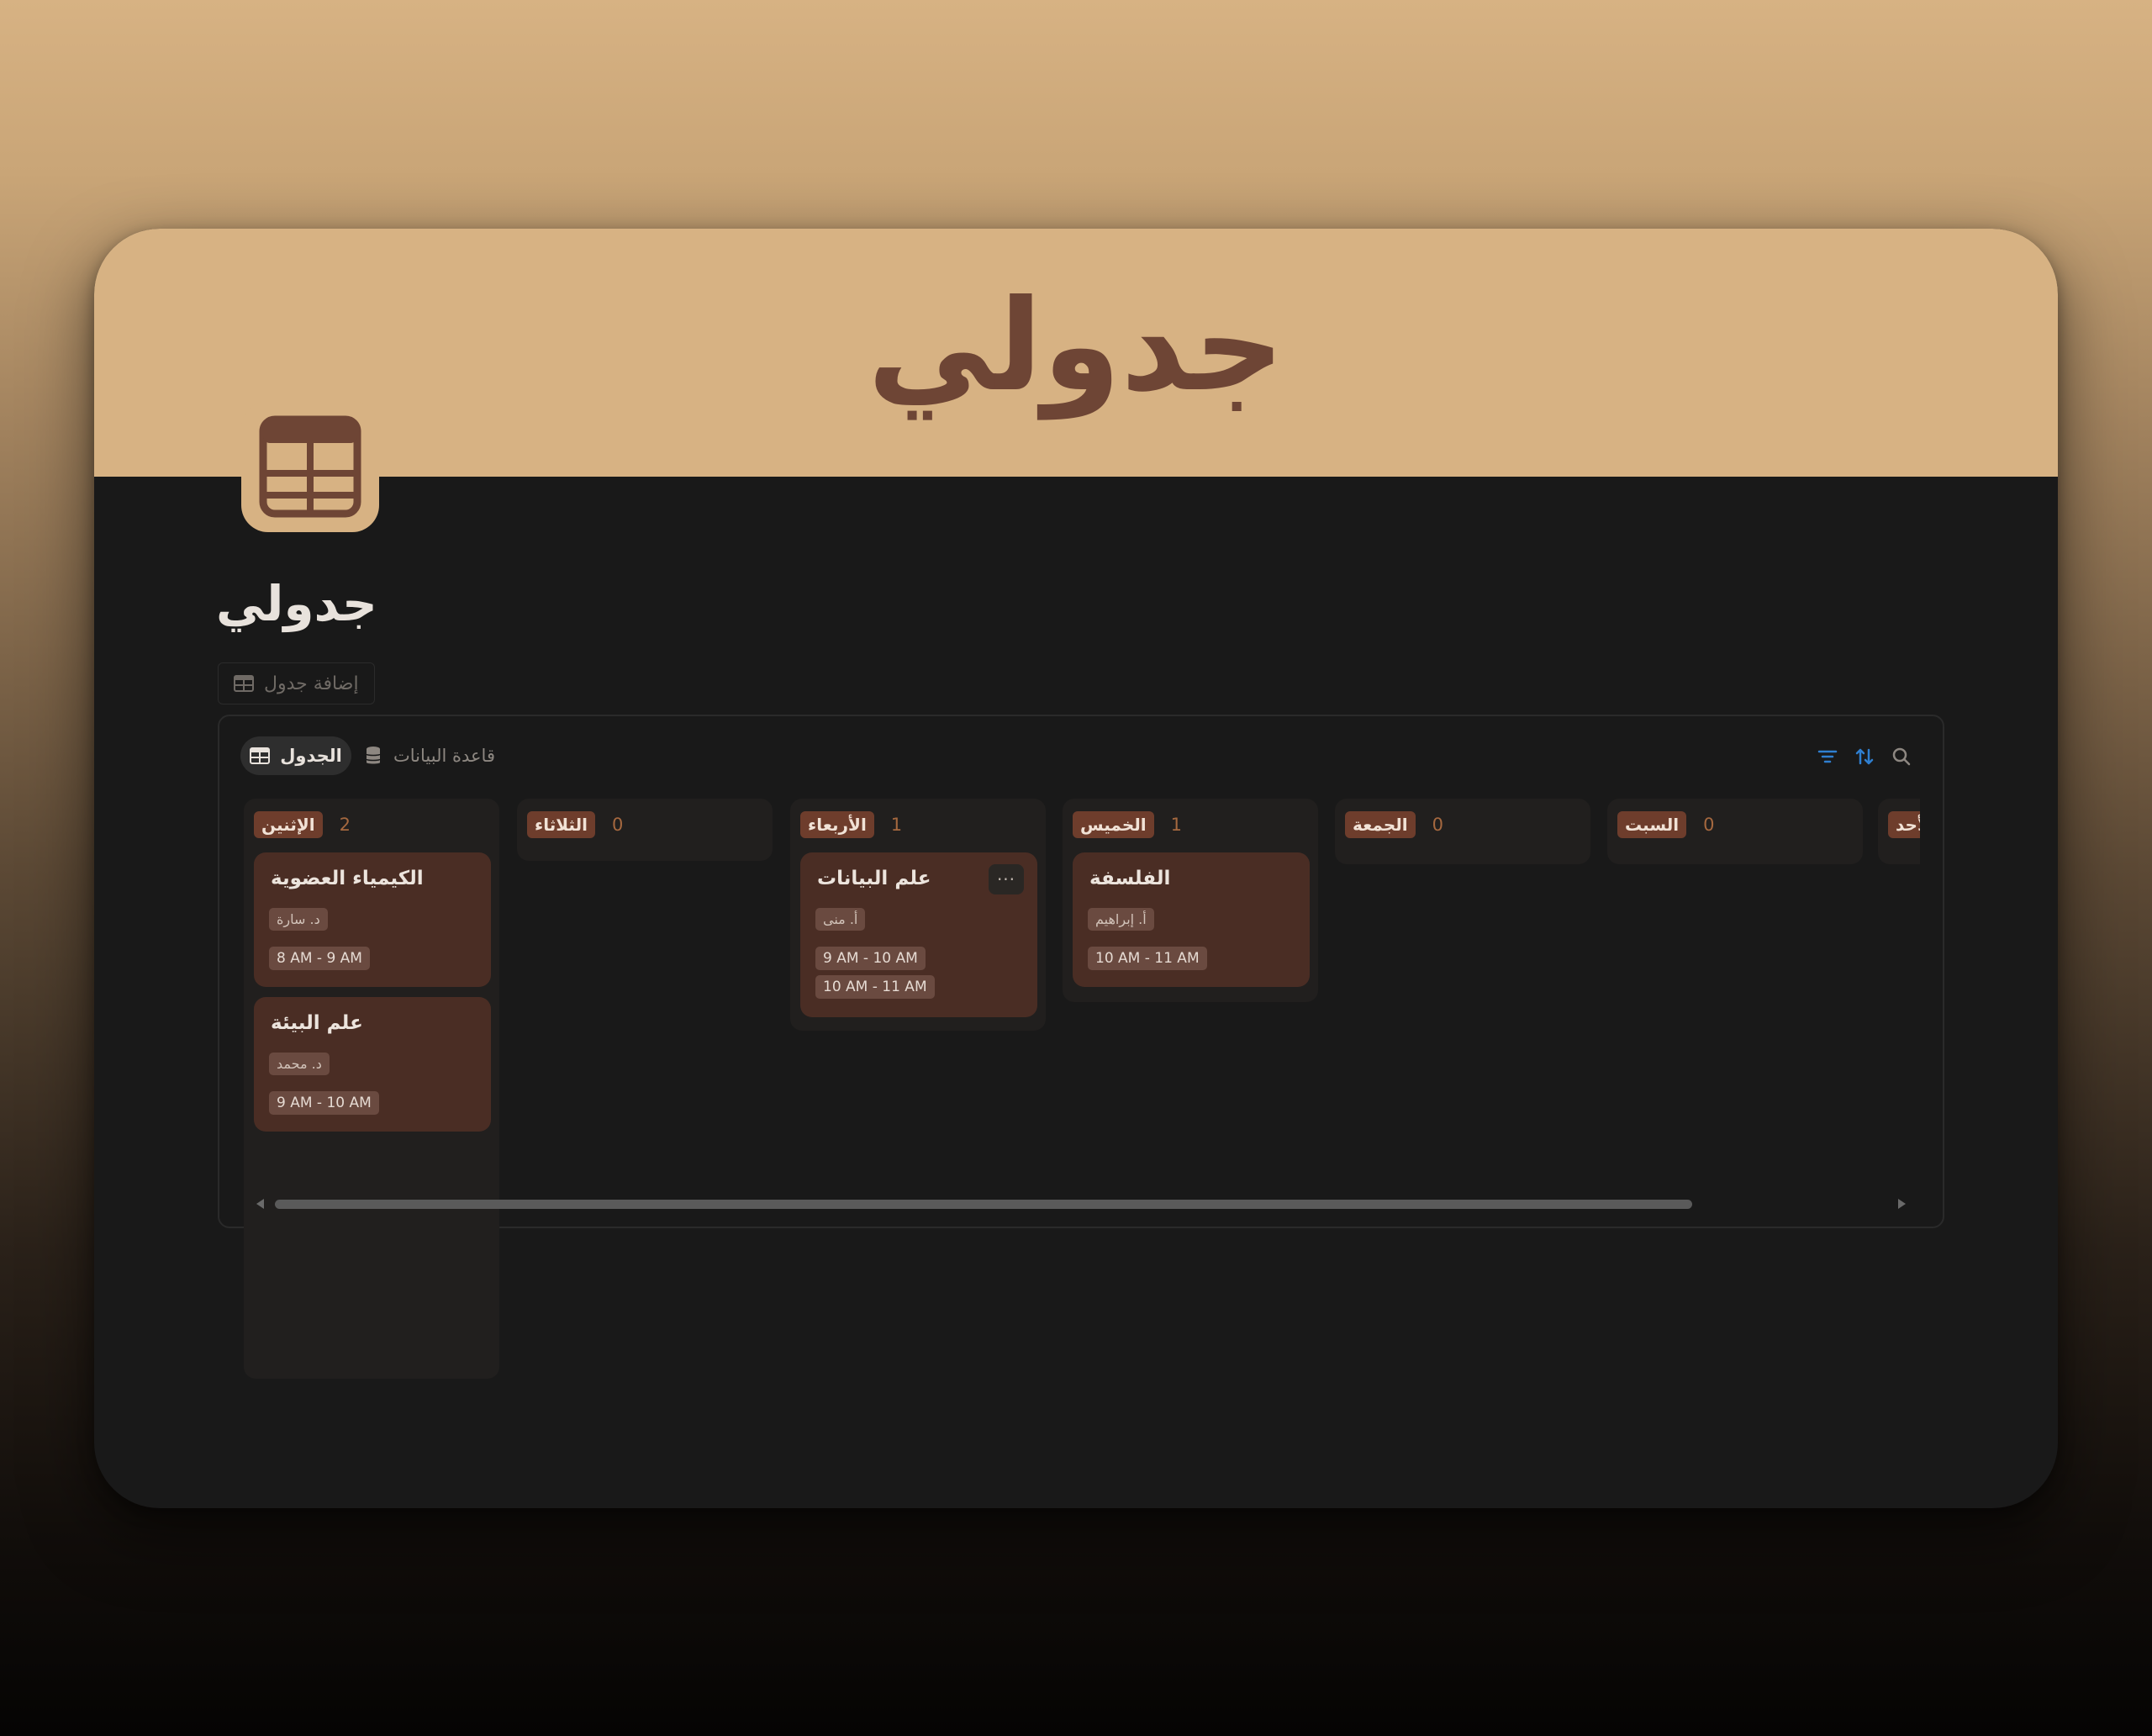  I want to click on class-card: علم البيئة د. محمد 9 AM - 10 AM, so click(372, 1064).